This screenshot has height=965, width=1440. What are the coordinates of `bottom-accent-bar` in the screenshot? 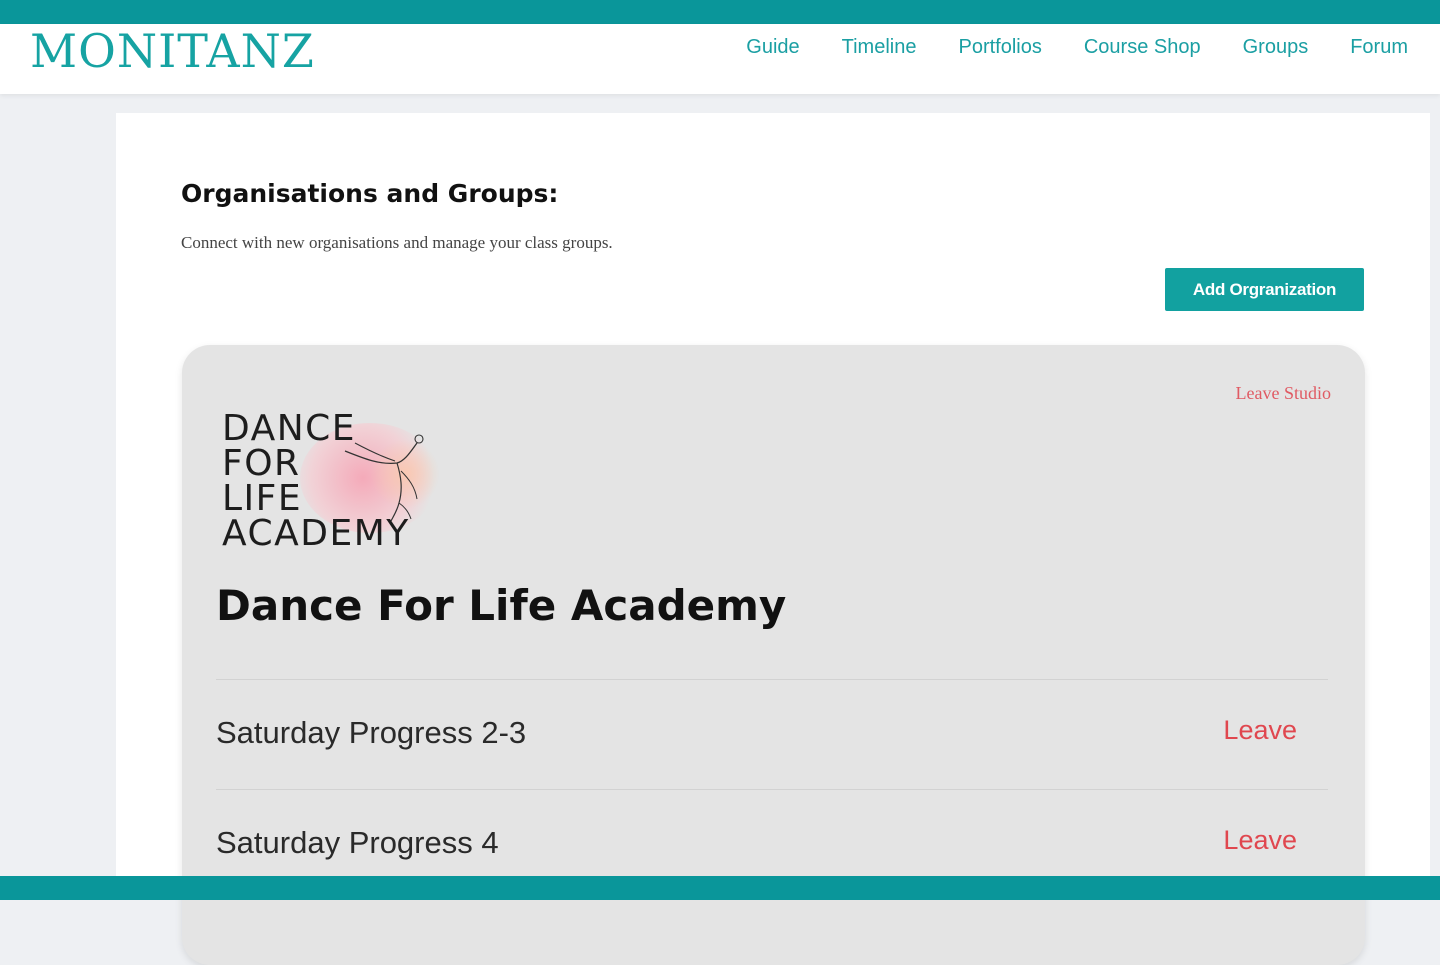 It's located at (720, 888).